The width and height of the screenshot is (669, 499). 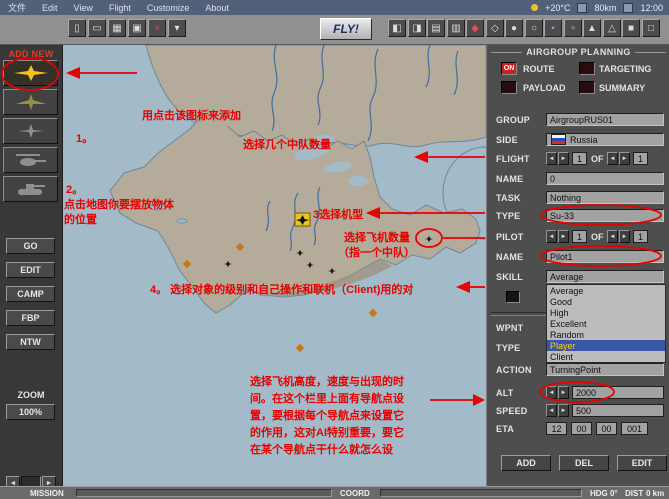 I want to click on skill-option-high: High, so click(x=606, y=312).